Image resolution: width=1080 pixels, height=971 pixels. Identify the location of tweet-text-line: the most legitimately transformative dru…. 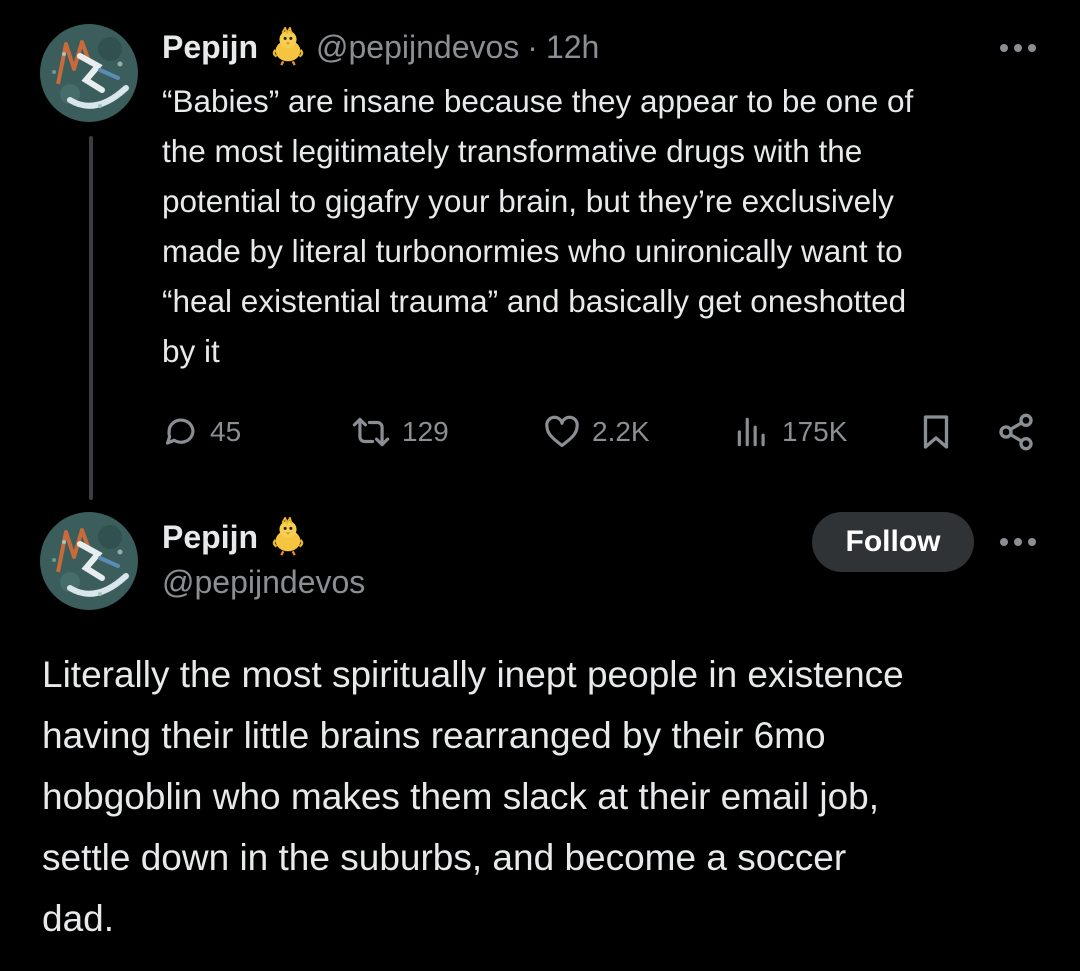
(512, 151).